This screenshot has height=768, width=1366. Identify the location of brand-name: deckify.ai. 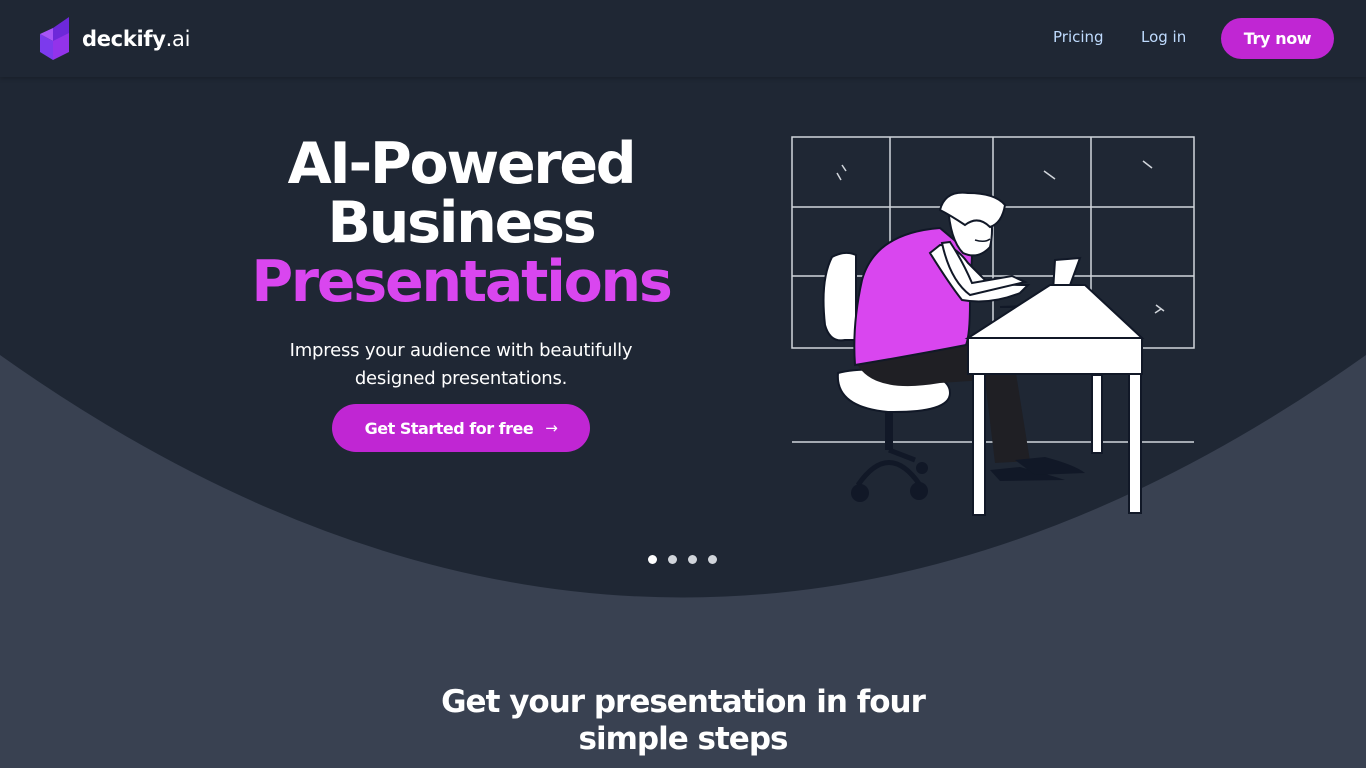
(136, 38).